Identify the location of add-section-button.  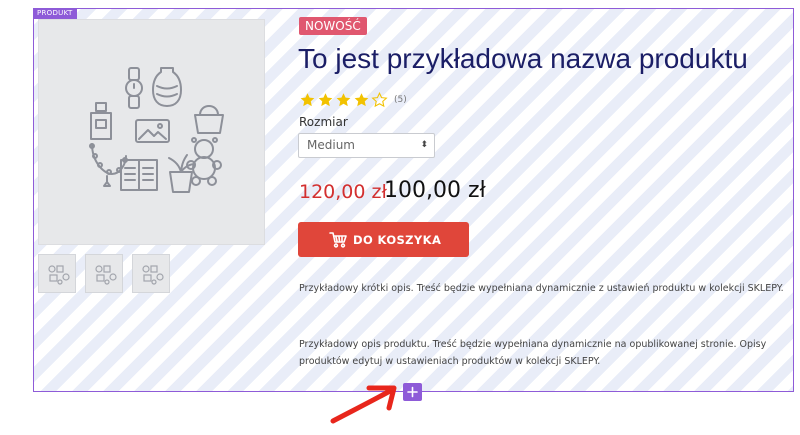
(412, 392).